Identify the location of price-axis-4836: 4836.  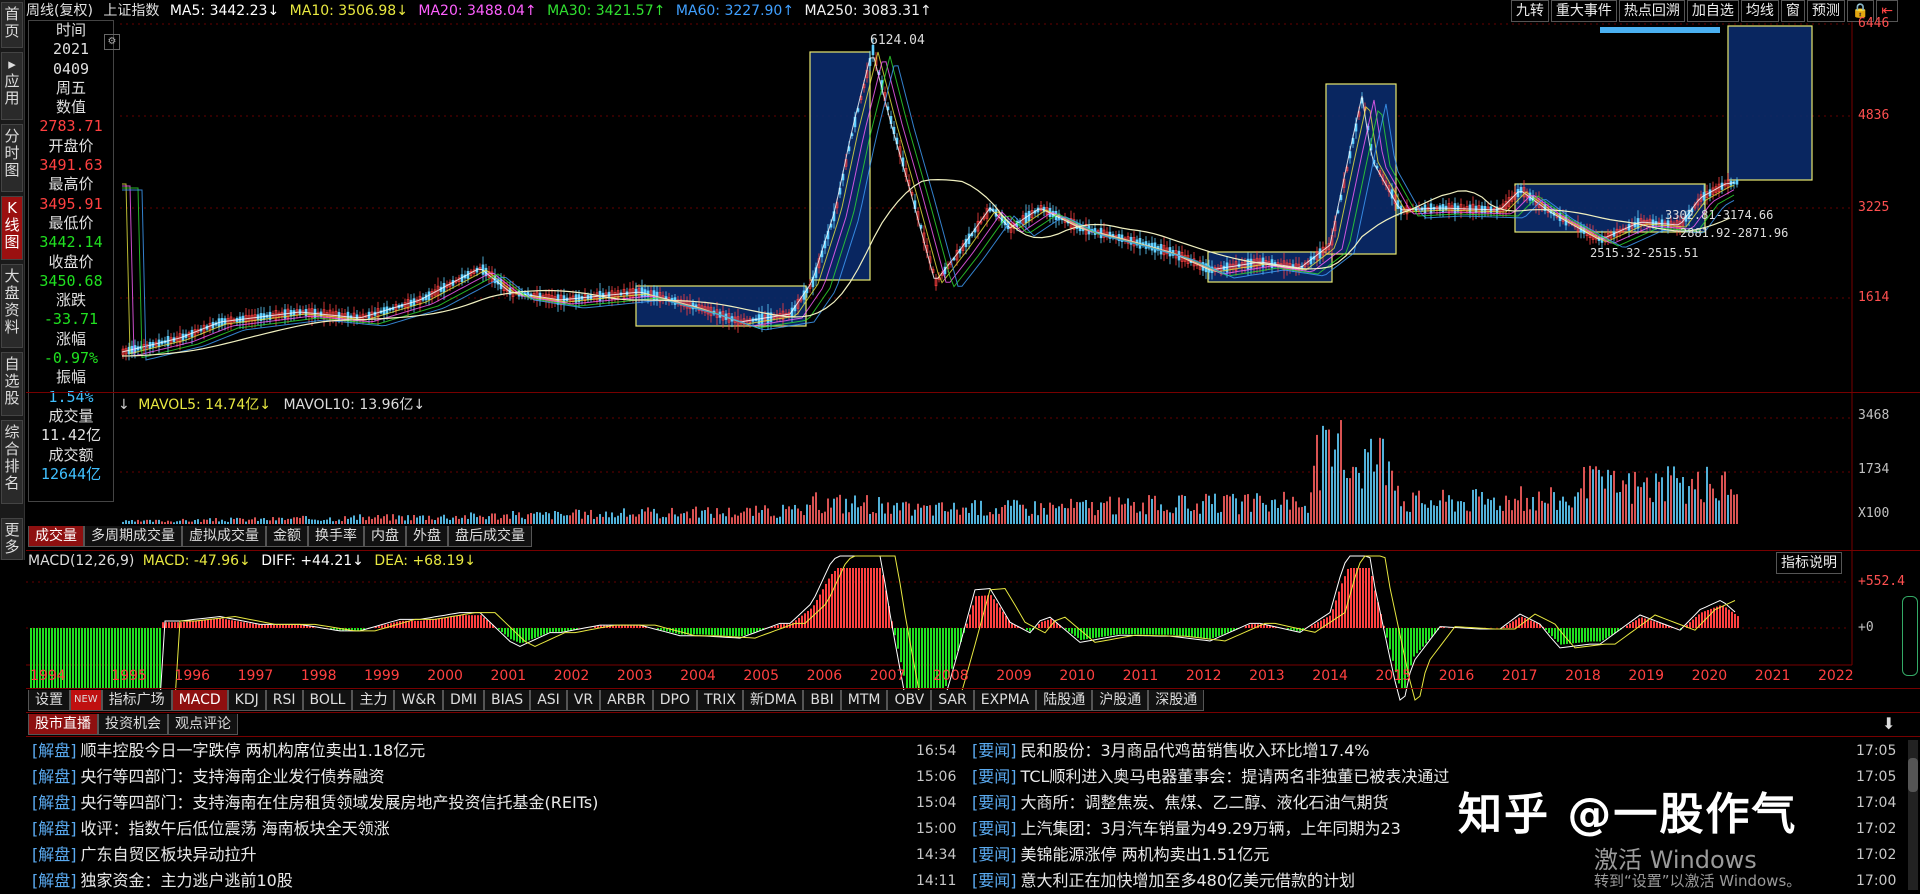
(1874, 115).